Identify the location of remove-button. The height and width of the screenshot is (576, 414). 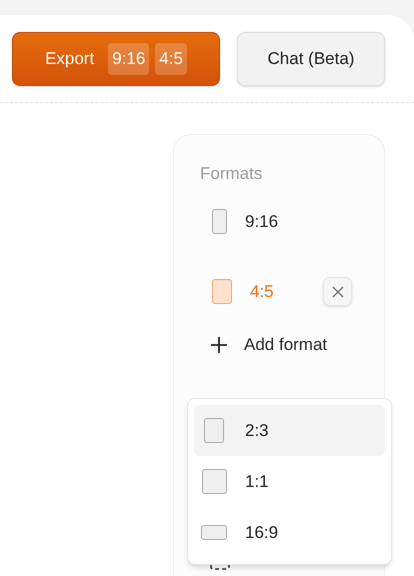
(337, 291).